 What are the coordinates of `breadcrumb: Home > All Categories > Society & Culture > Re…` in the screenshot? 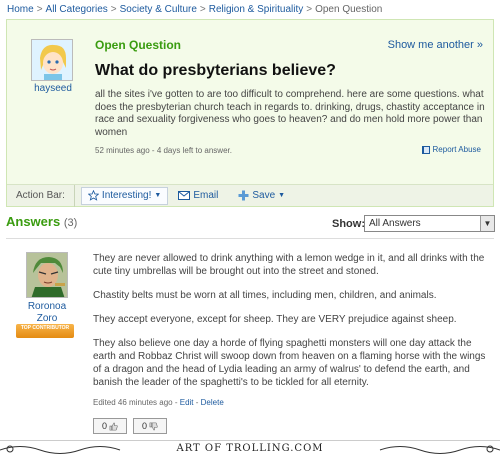 It's located at (194, 9).